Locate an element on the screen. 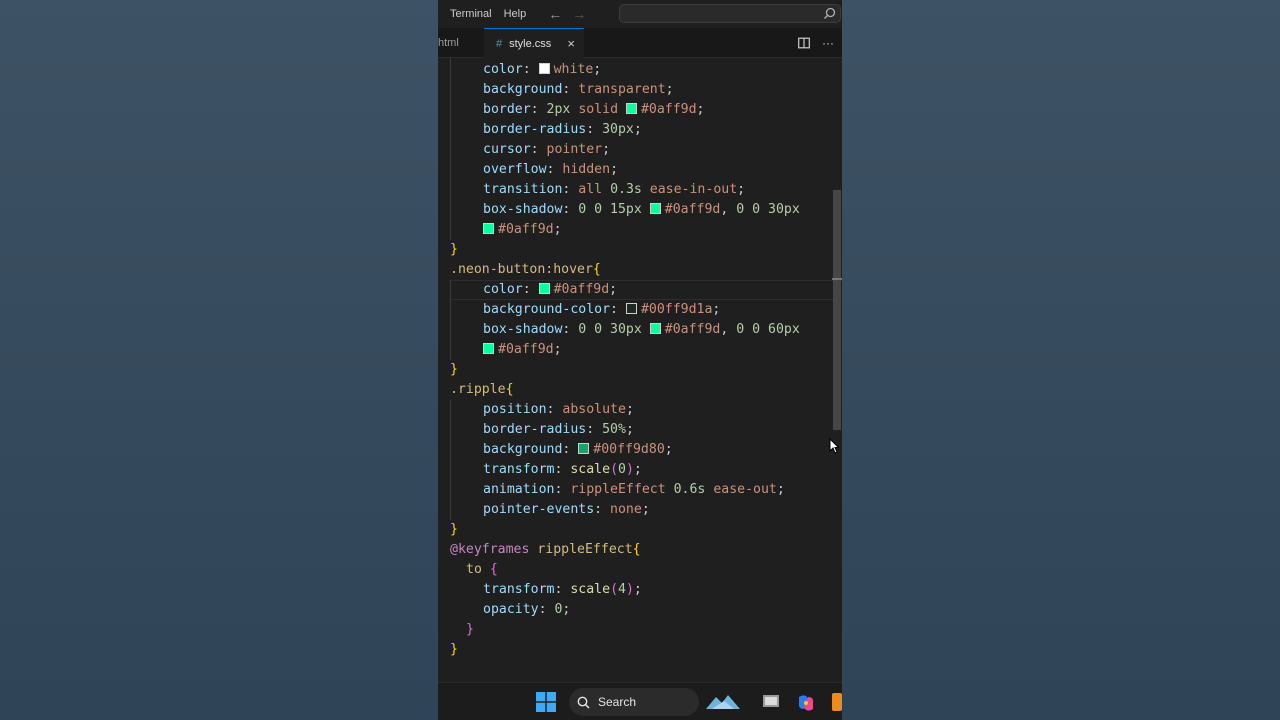  split-editor-icon is located at coordinates (804, 43).